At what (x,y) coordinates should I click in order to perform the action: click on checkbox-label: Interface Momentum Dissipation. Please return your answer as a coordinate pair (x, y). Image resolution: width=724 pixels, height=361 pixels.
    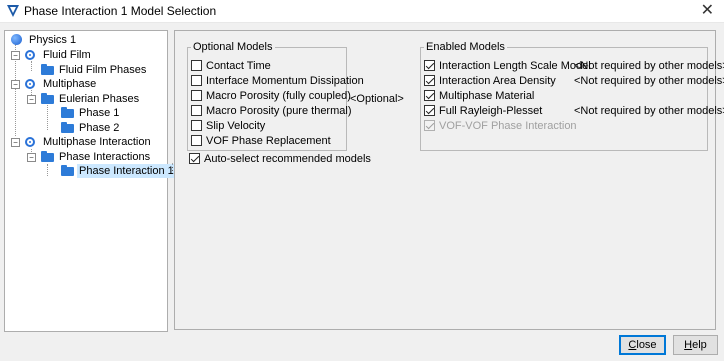
    Looking at the image, I should click on (285, 81).